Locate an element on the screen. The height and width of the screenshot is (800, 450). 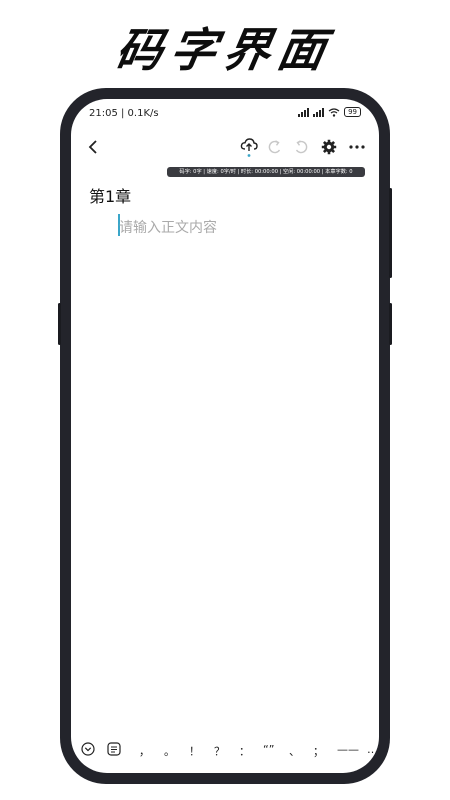
phone-volume-button is located at coordinates (390, 233).